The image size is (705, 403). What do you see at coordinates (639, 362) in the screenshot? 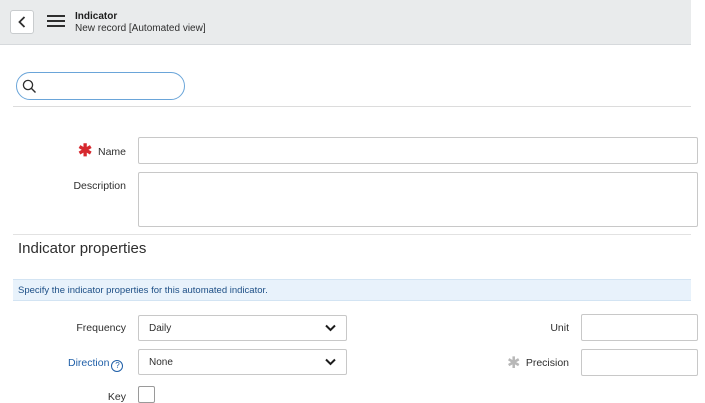
I see `precision-field` at bounding box center [639, 362].